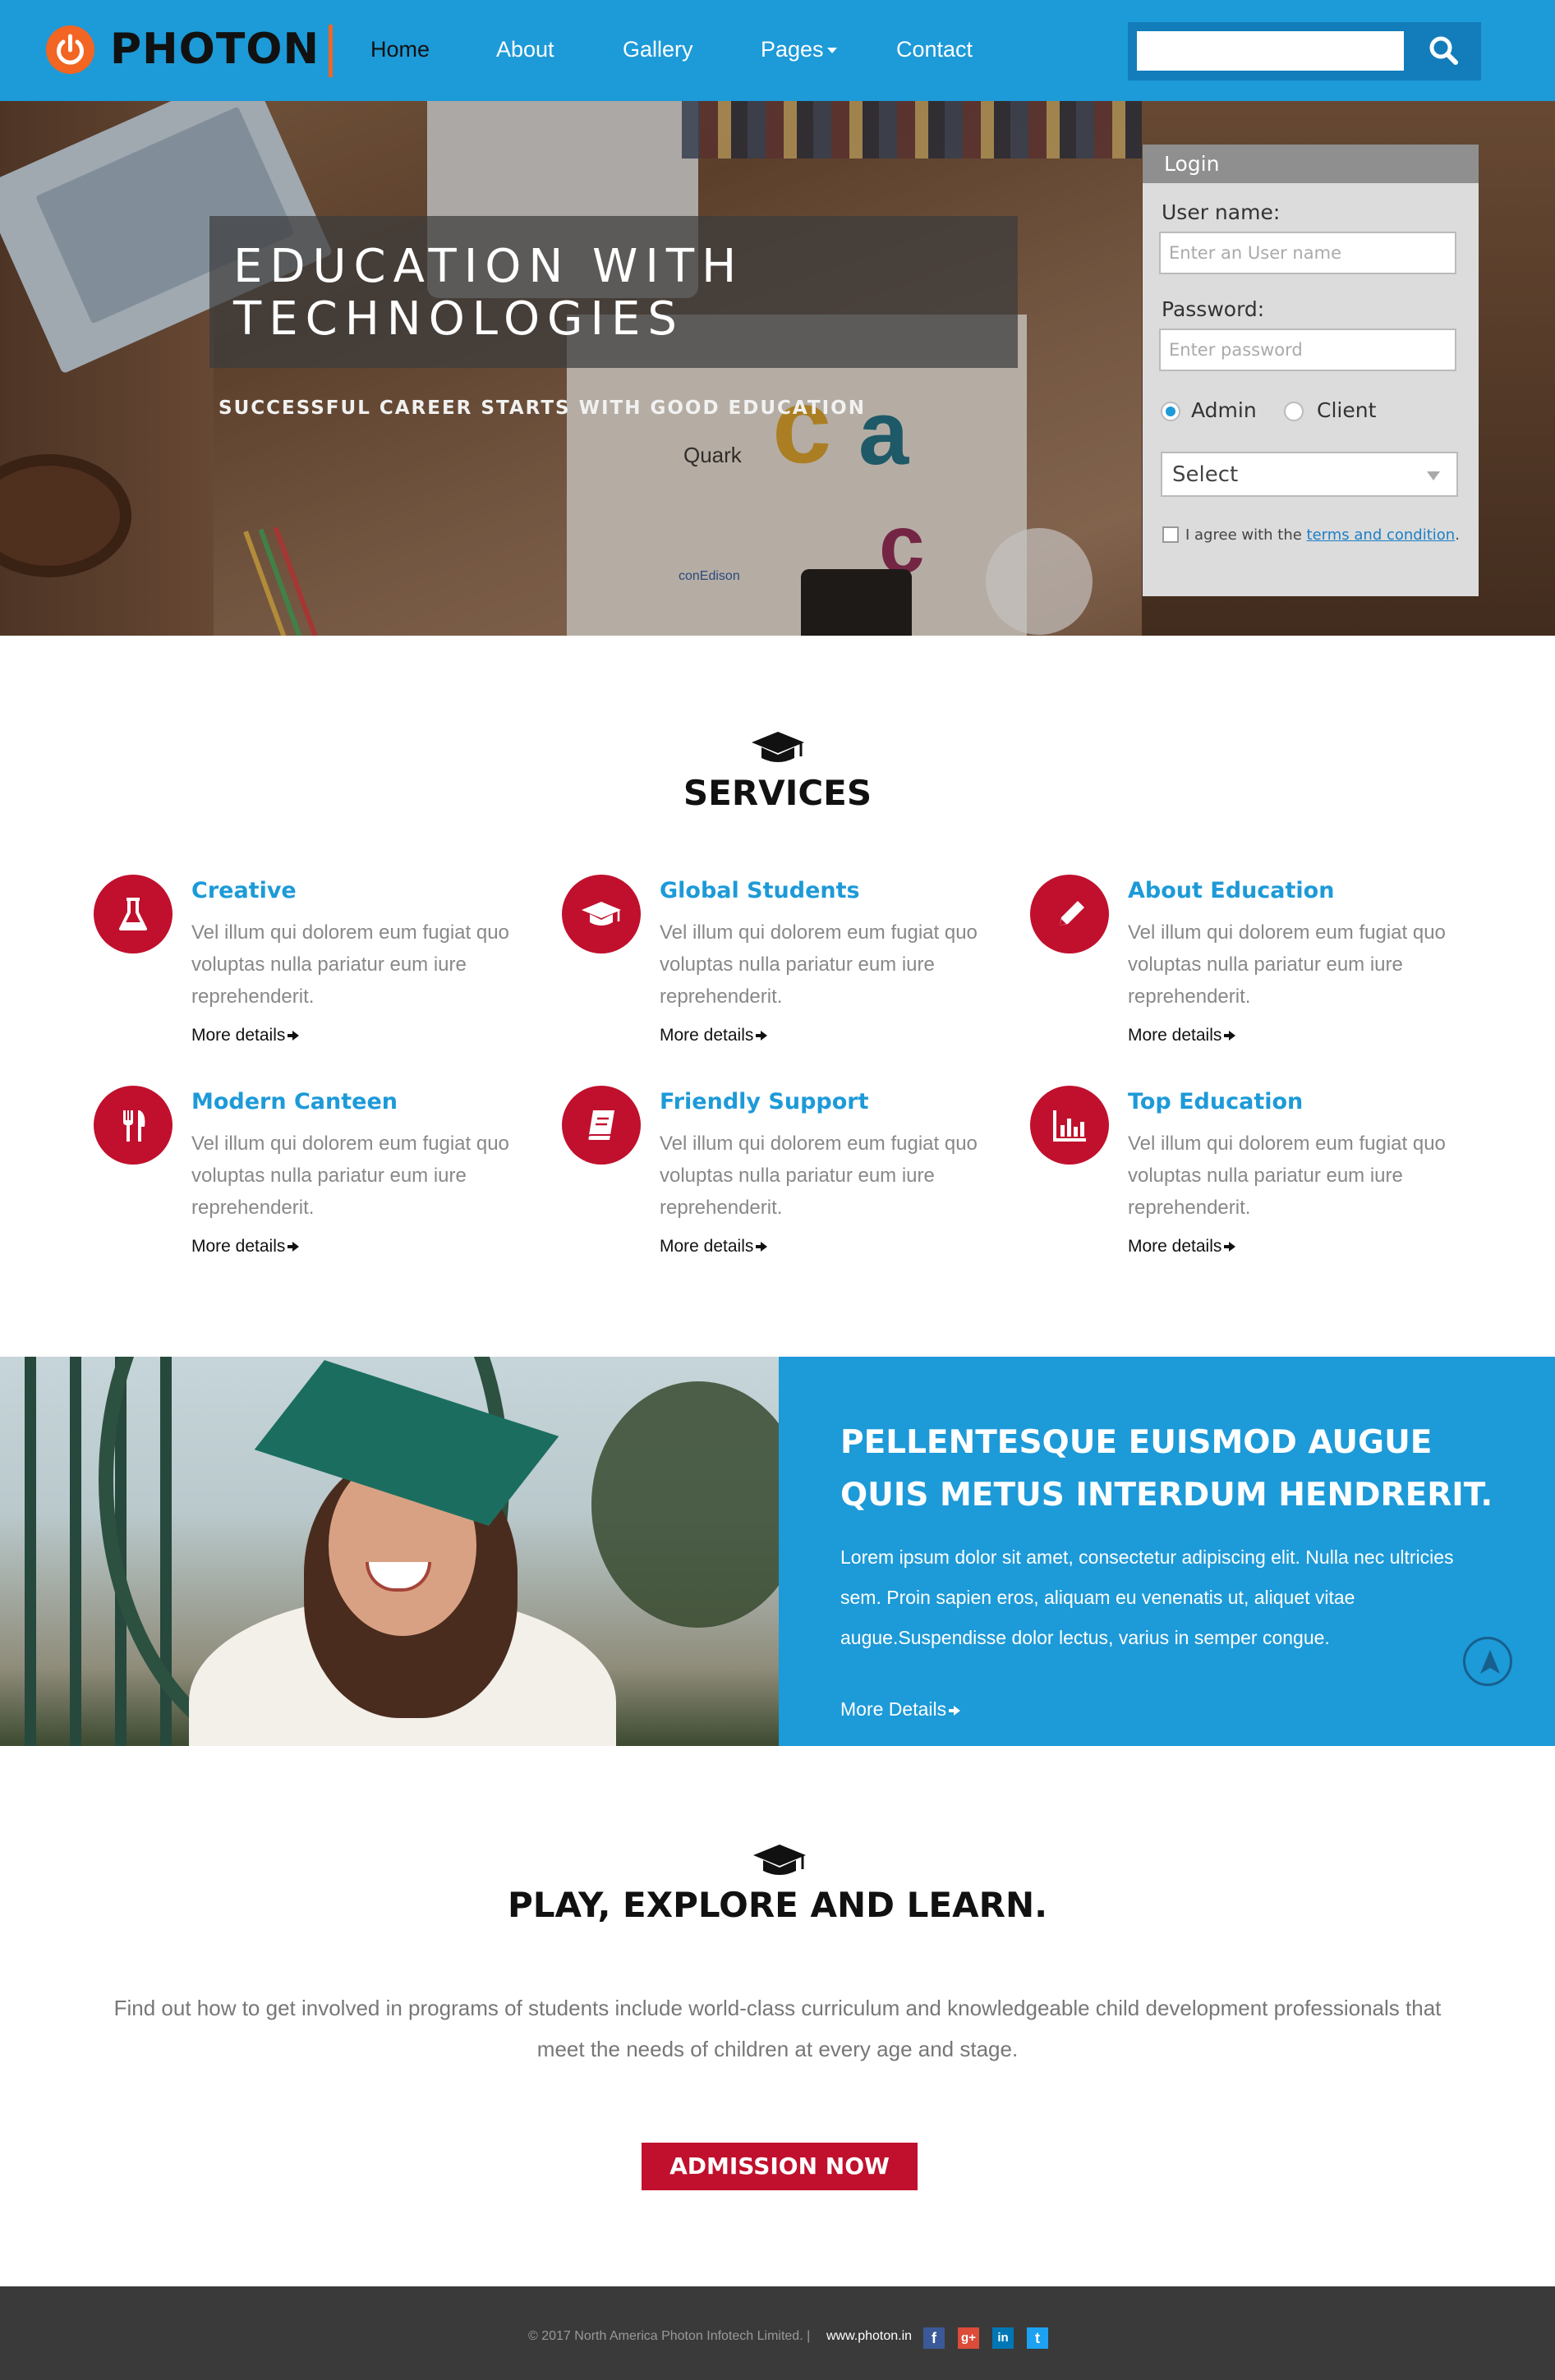  I want to click on search-box, so click(1304, 51).